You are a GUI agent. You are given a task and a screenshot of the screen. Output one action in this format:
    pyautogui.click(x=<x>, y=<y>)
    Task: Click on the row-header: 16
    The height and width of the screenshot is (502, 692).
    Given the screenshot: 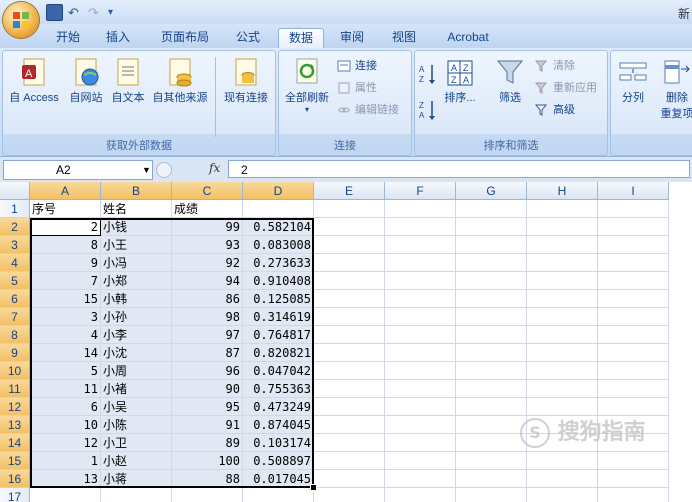 What is the action you would take?
    pyautogui.click(x=15, y=479)
    